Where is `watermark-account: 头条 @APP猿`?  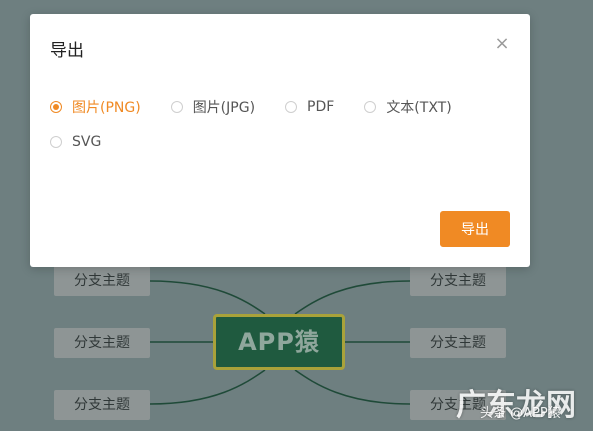 watermark-account: 头条 @APP猿 is located at coordinates (520, 413).